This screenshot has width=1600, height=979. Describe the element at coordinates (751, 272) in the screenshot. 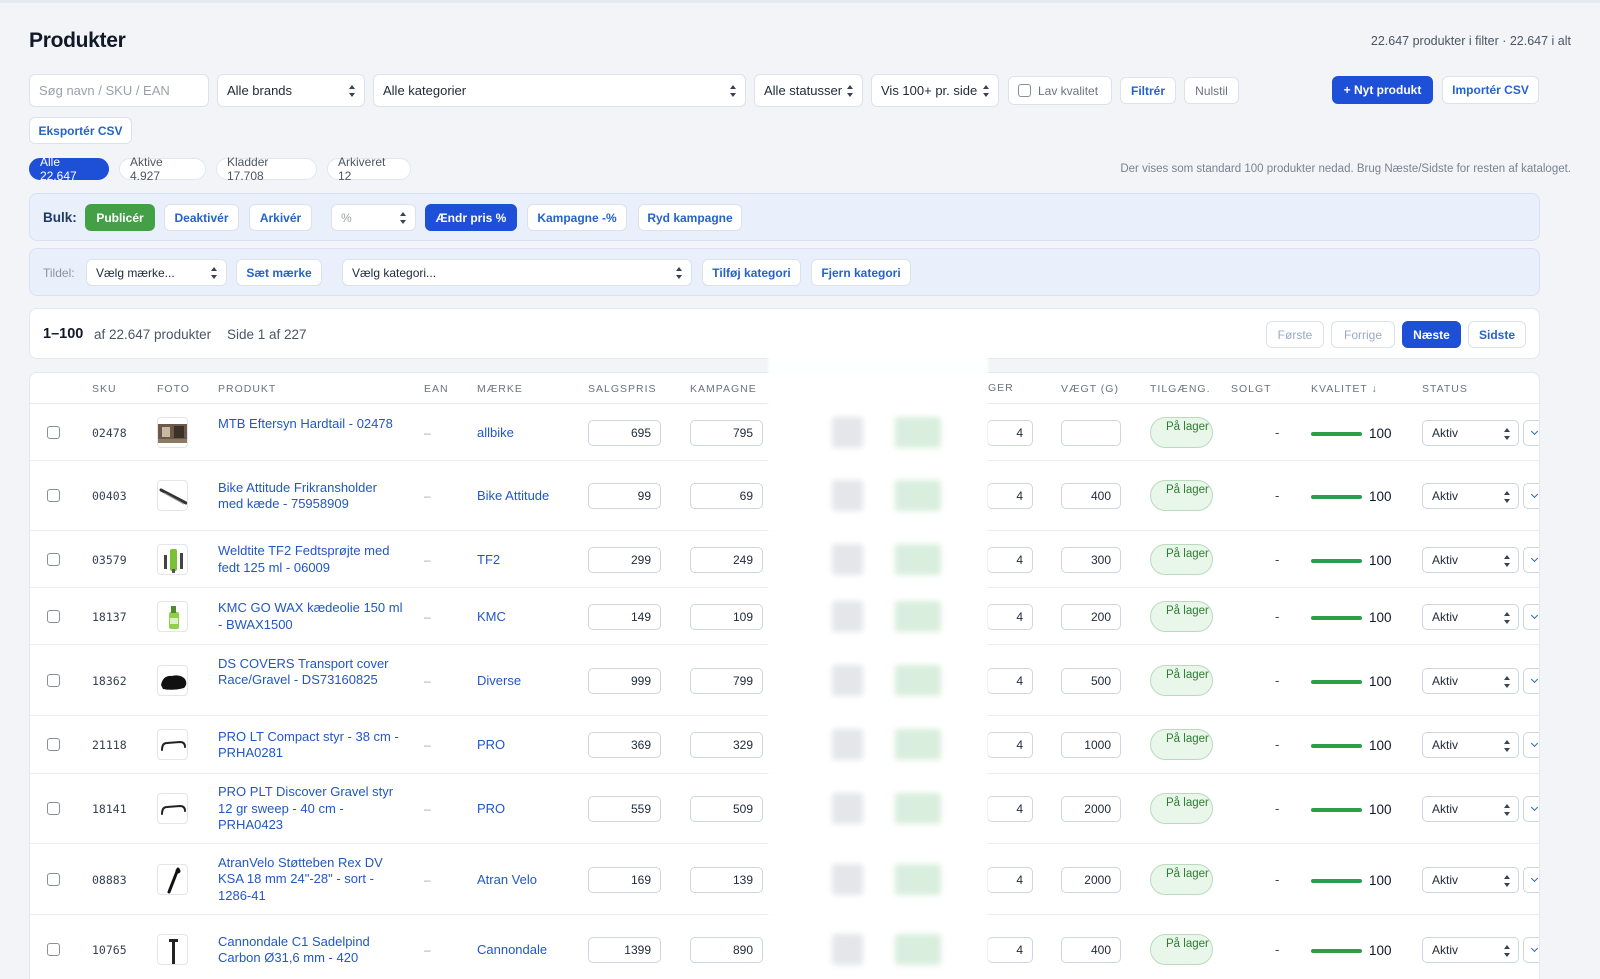

I see `add-category-button: Tilføj kategori` at that location.